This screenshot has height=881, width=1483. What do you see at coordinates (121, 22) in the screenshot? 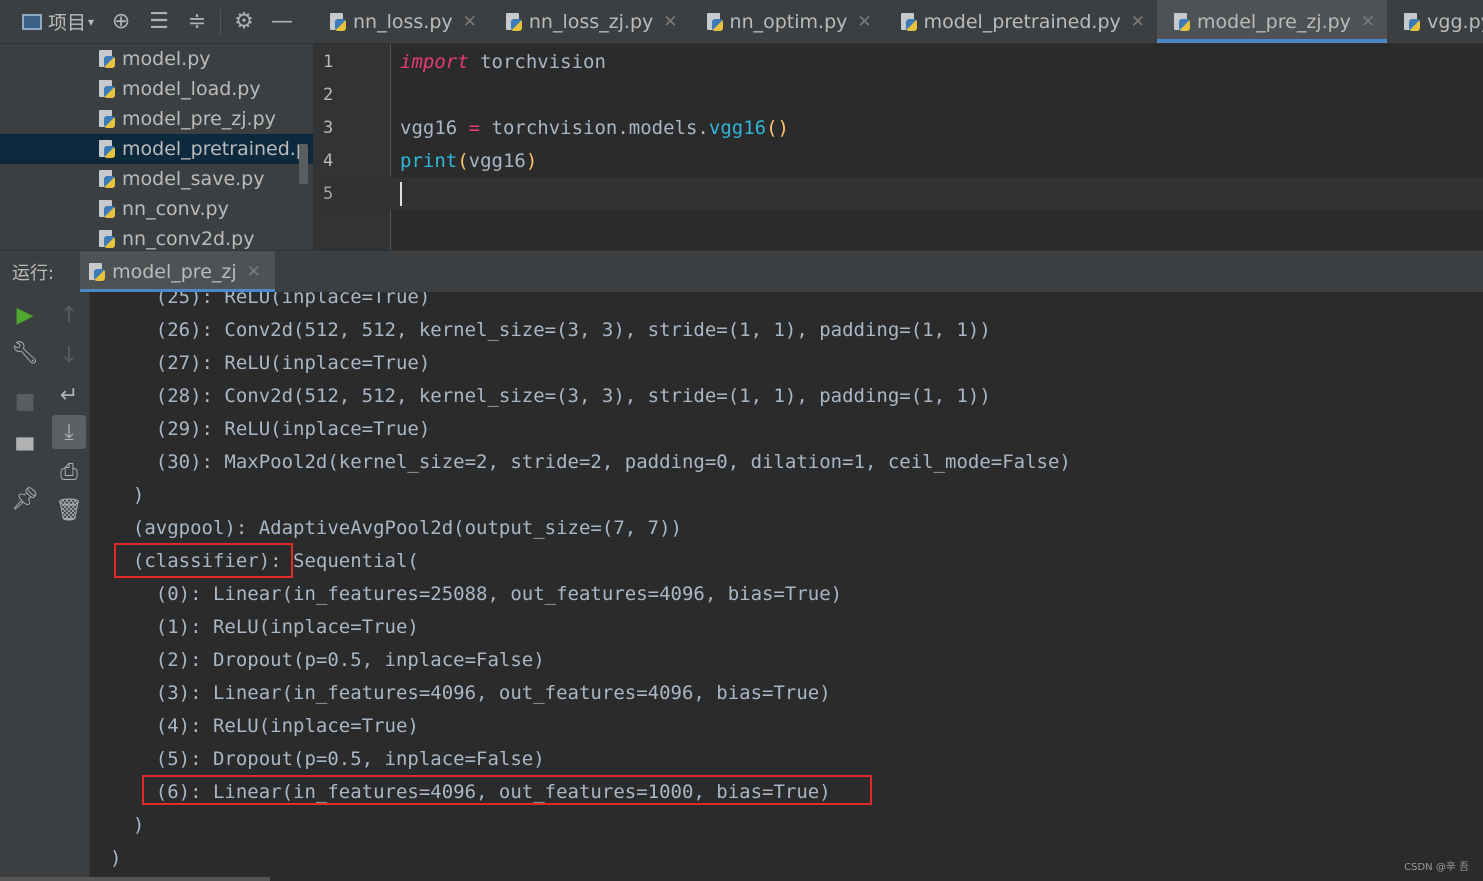
I see `locate-file-icon: ⊕` at bounding box center [121, 22].